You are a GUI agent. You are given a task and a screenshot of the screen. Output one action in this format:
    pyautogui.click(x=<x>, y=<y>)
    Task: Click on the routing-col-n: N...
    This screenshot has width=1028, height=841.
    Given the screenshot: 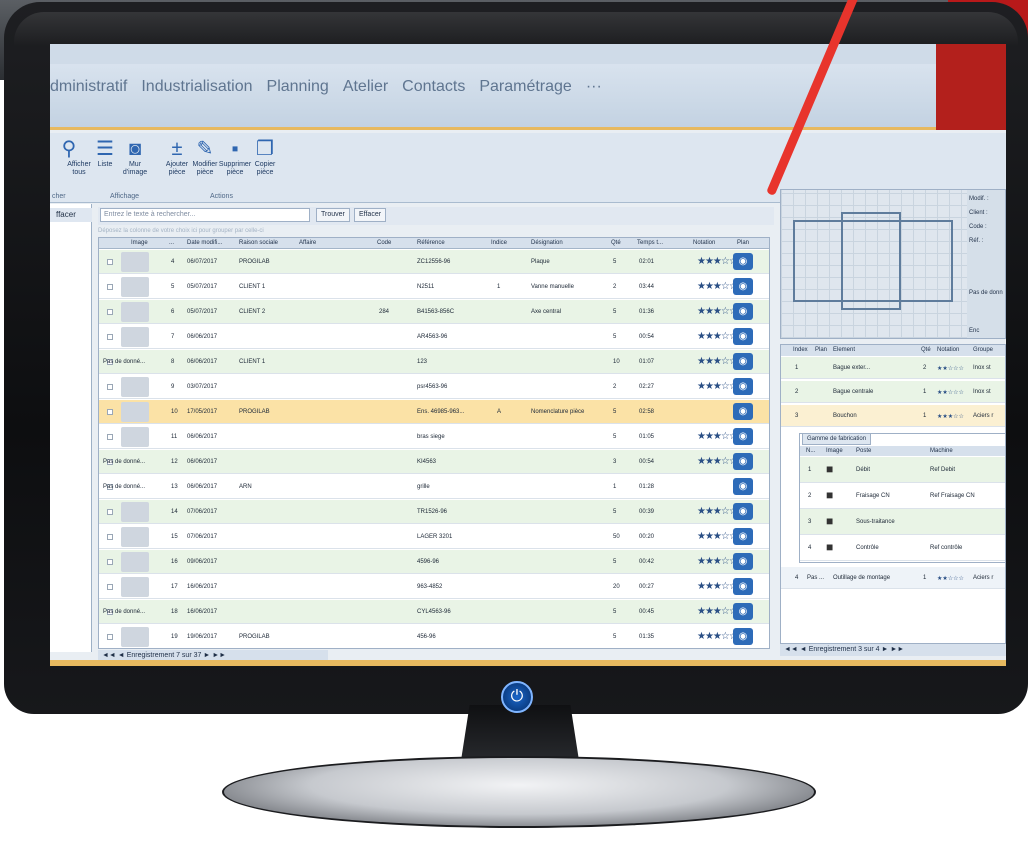 What is the action you would take?
    pyautogui.click(x=810, y=451)
    